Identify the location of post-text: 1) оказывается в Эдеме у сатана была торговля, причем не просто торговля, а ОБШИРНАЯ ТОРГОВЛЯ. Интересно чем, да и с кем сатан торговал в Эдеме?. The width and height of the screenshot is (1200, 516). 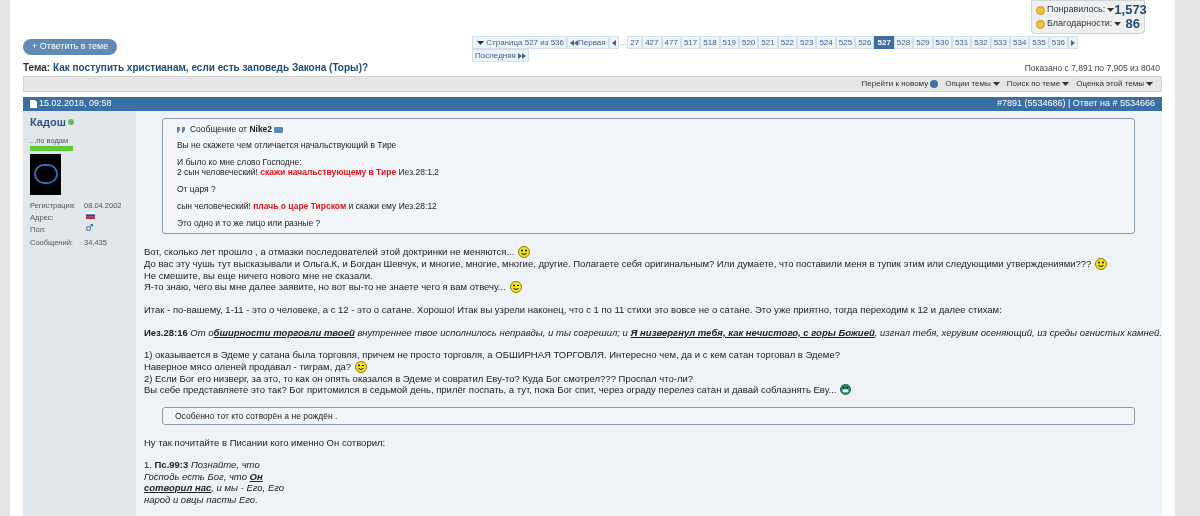
(491, 355).